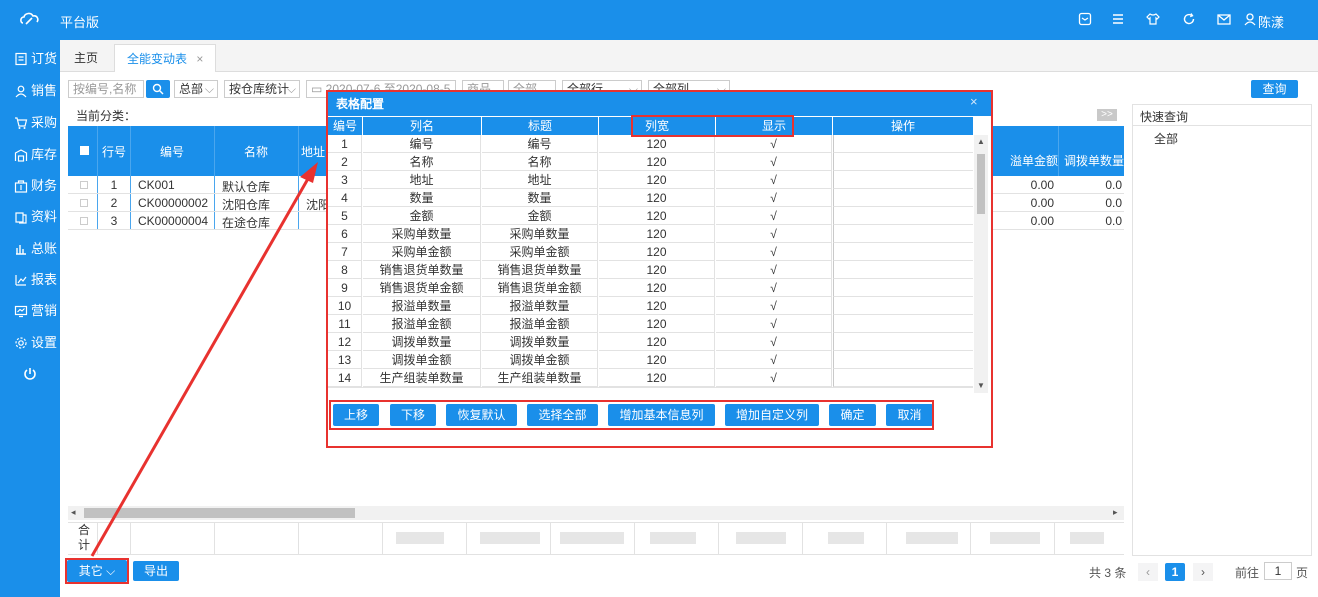  Describe the element at coordinates (204, 359) in the screenshot. I see `annotation-arrow` at that location.